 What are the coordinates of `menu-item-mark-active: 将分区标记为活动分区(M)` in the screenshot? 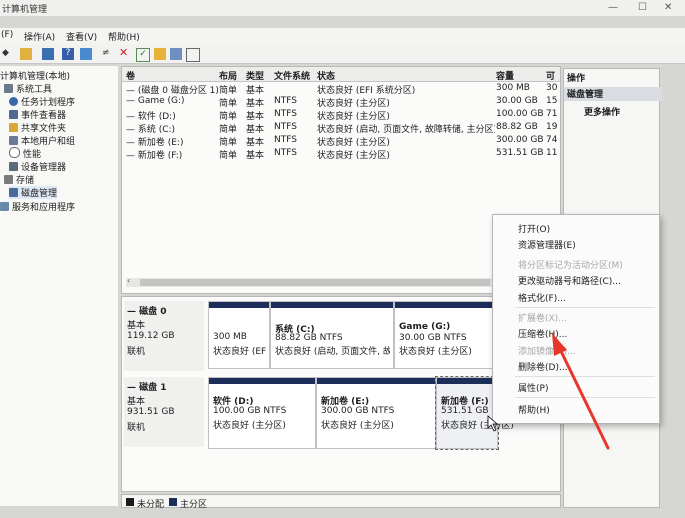 It's located at (570, 264).